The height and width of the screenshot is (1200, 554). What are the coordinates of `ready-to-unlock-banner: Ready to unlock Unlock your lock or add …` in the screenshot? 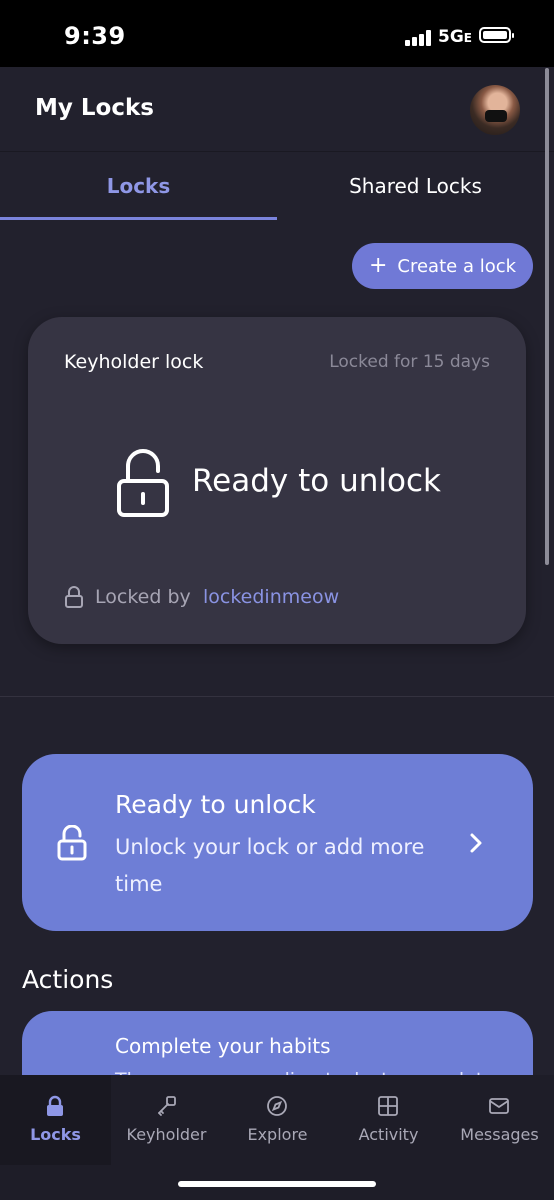 It's located at (277, 842).